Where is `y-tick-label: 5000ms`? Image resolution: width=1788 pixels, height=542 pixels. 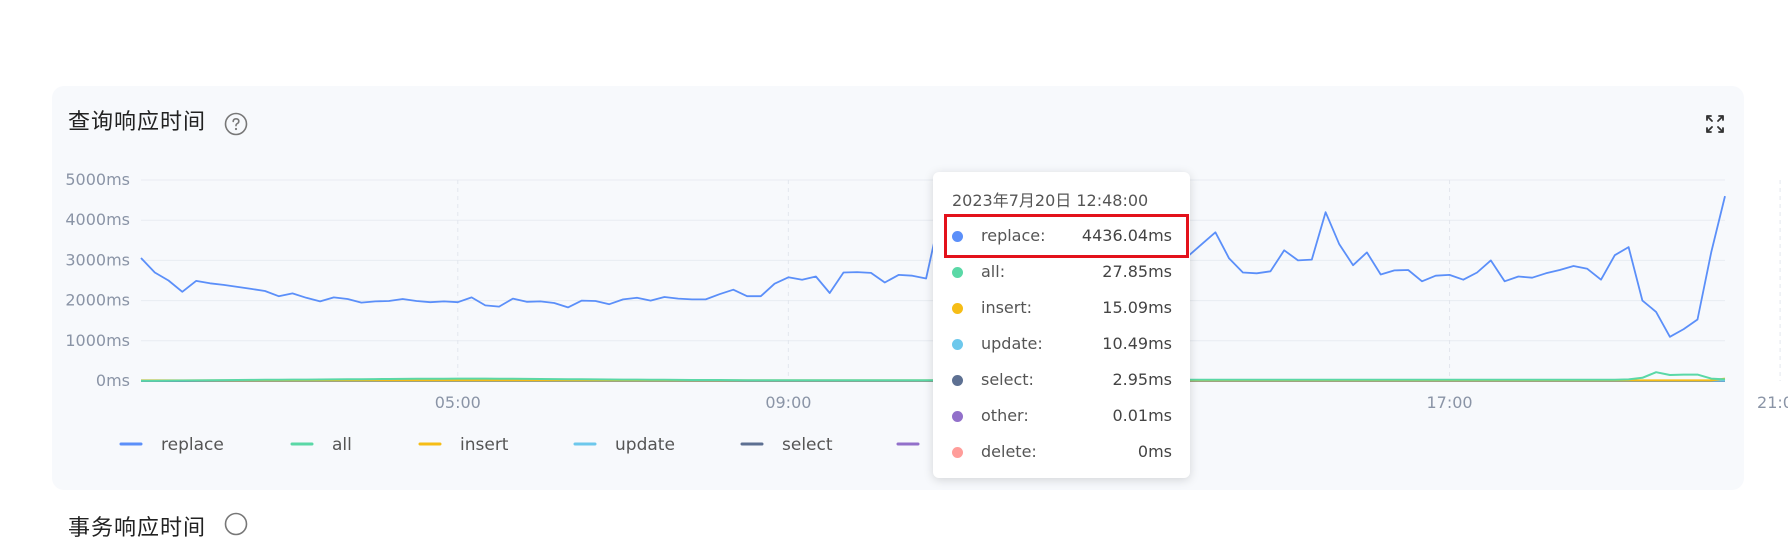 y-tick-label: 5000ms is located at coordinates (97, 179).